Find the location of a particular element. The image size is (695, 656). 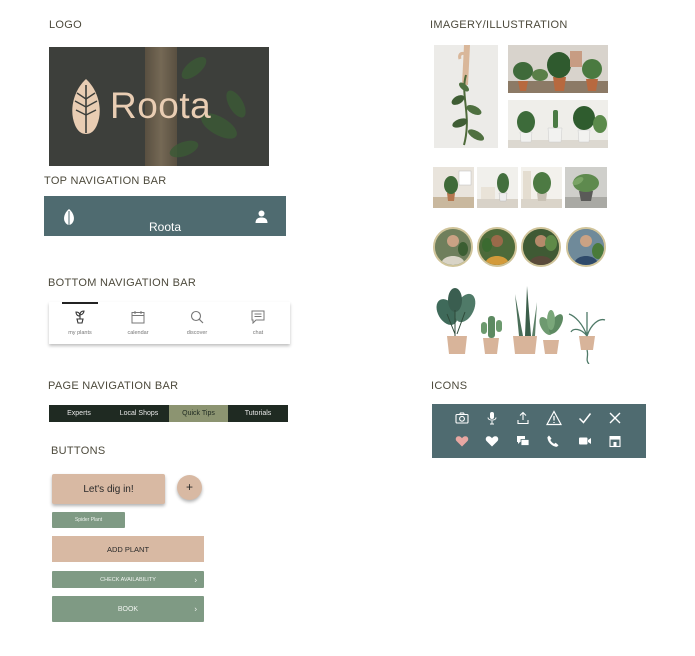

close-icon is located at coordinates (615, 418).